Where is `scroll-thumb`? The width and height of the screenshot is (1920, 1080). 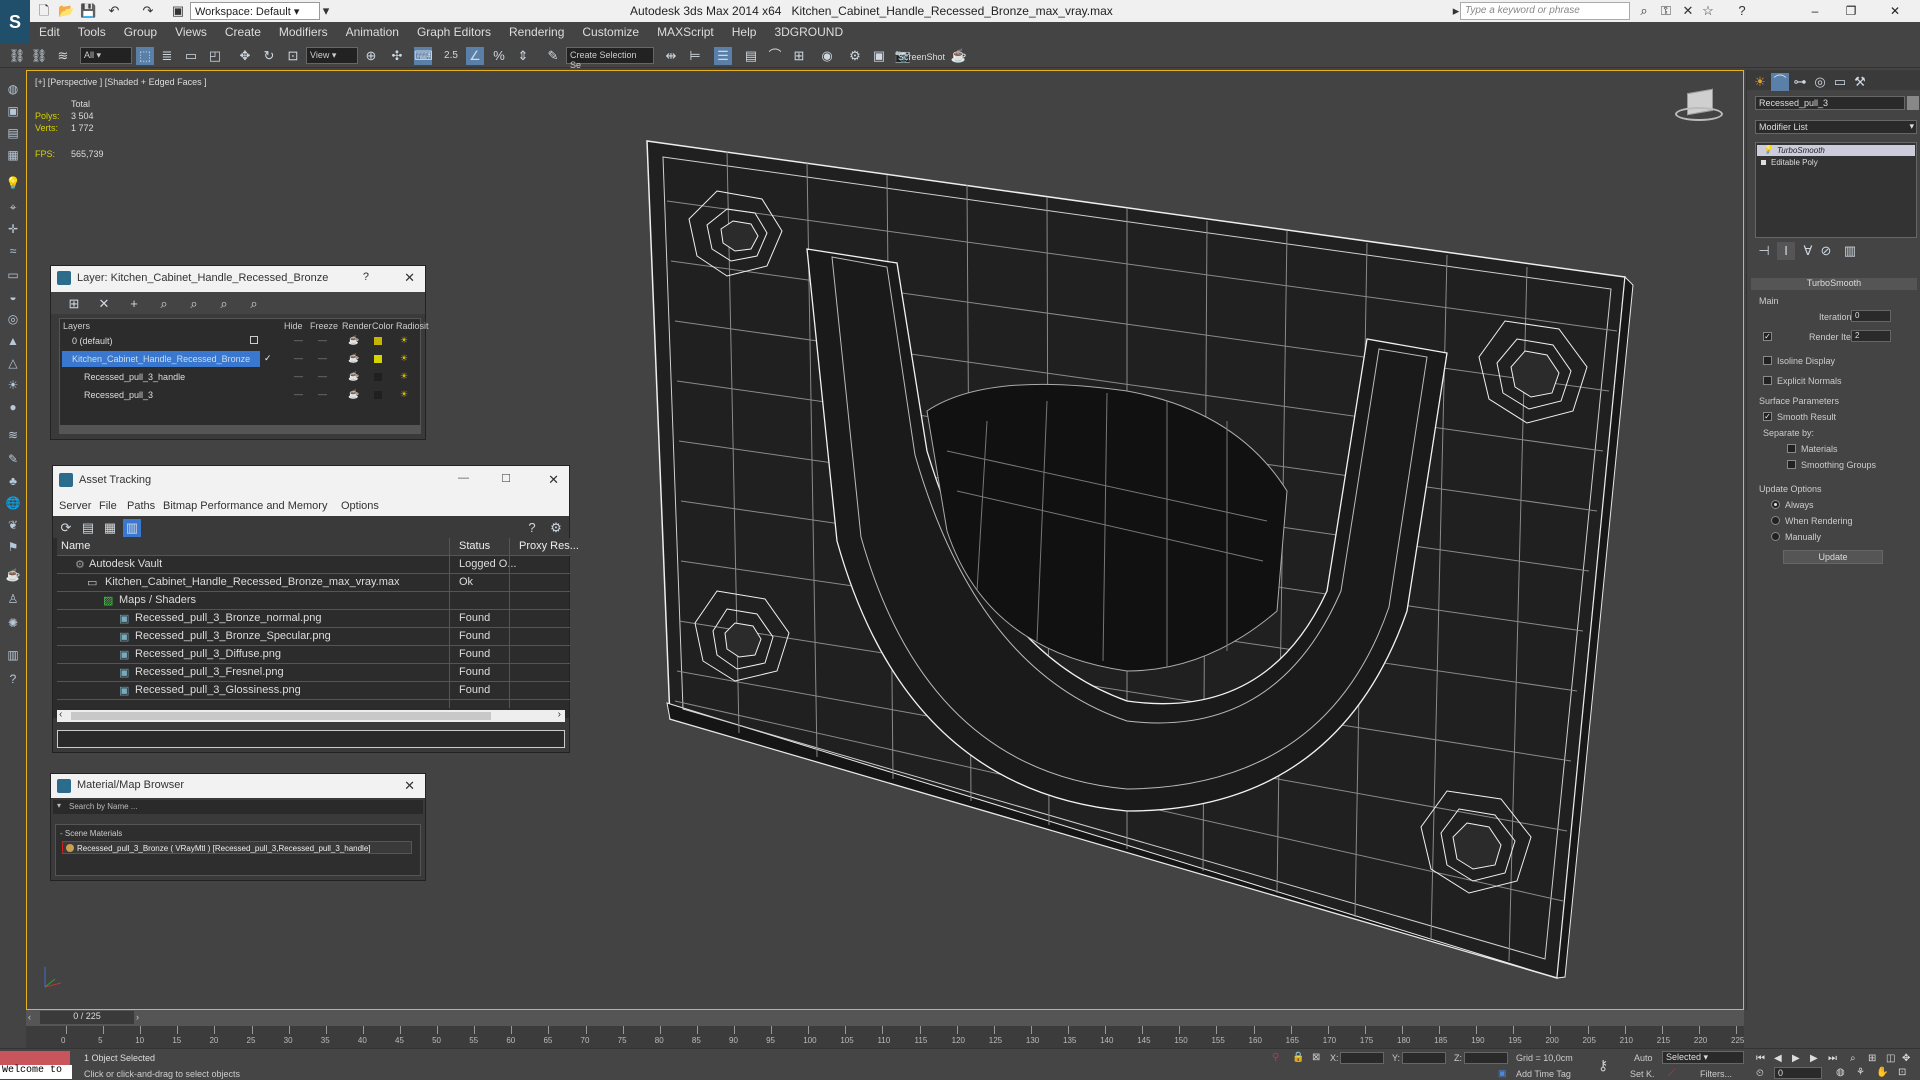 scroll-thumb is located at coordinates (281, 716).